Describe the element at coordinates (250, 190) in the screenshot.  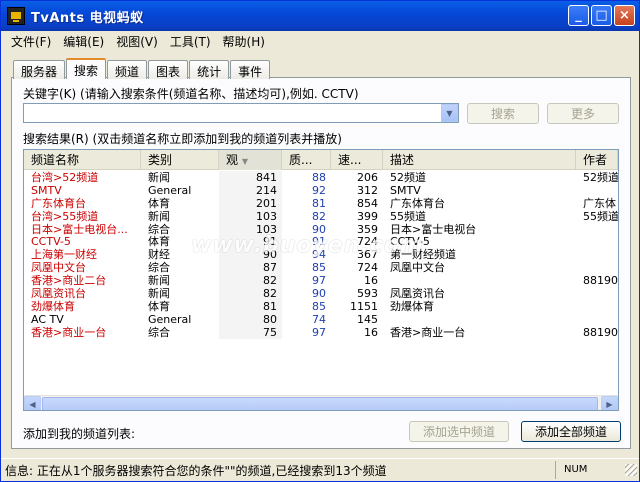
I see `cell-viewers: 214` at that location.